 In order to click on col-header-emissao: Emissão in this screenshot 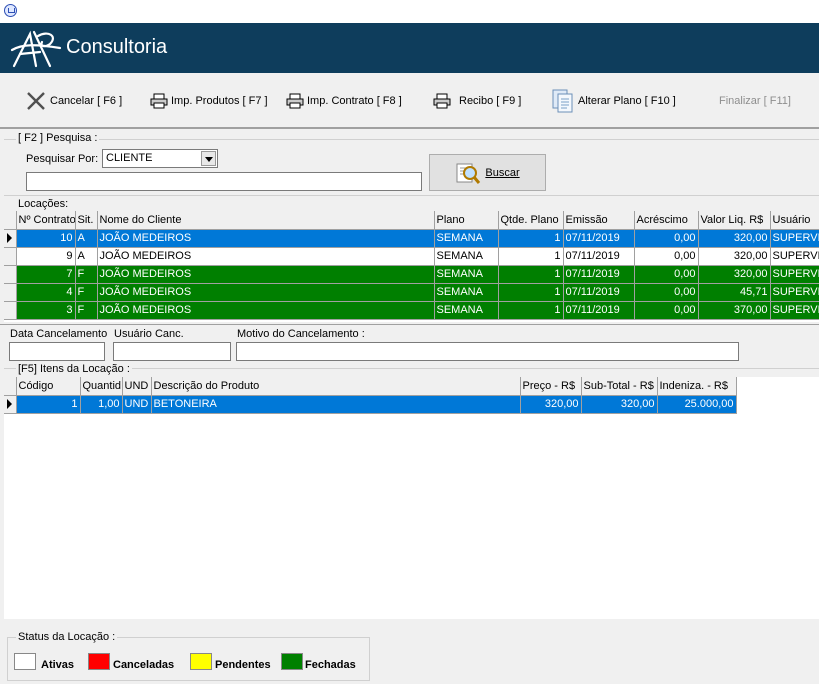, I will do `click(599, 220)`.